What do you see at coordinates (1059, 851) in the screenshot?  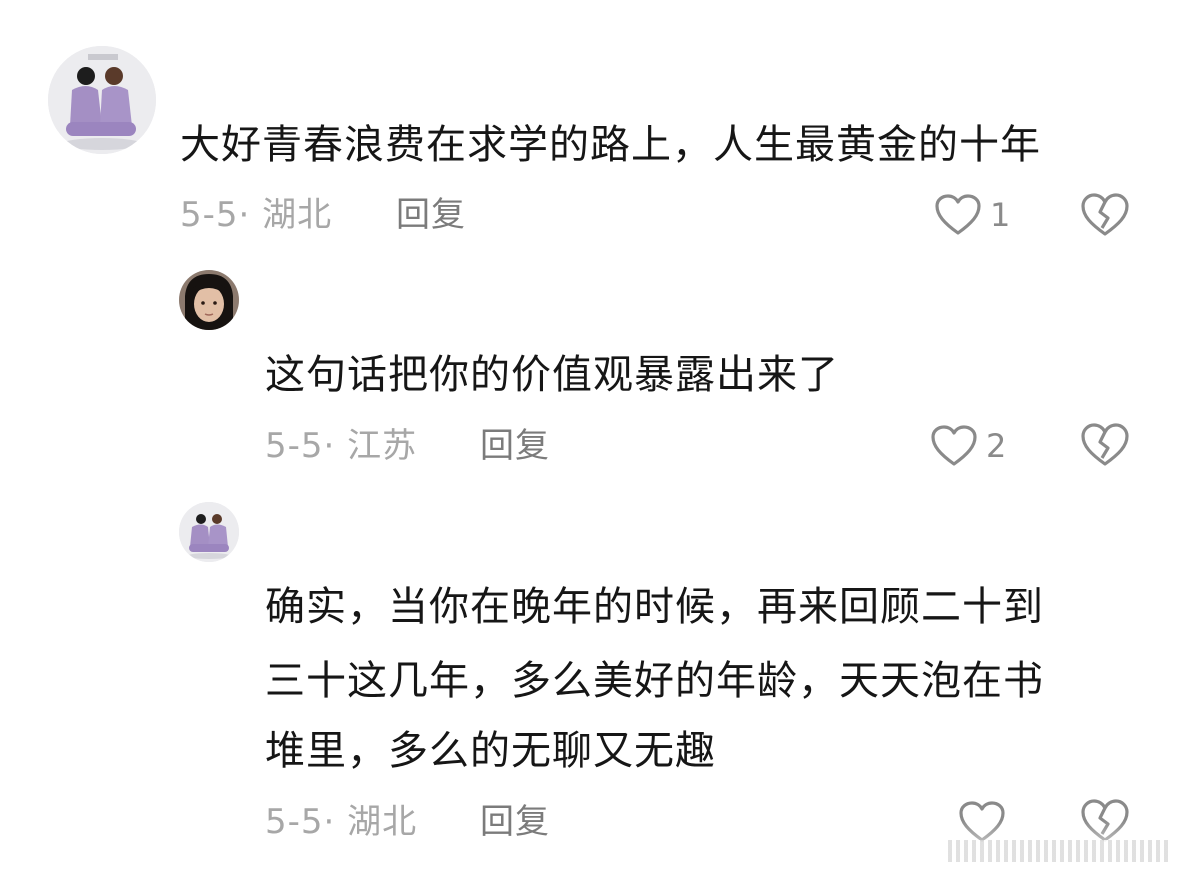 I see `watermark-strip` at bounding box center [1059, 851].